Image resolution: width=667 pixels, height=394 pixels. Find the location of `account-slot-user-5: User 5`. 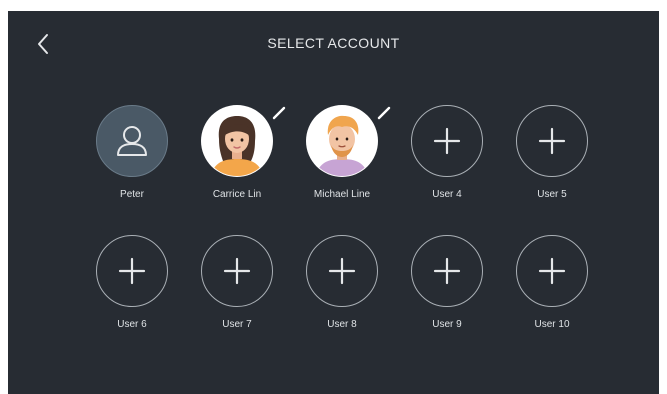

account-slot-user-5: User 5 is located at coordinates (552, 165).